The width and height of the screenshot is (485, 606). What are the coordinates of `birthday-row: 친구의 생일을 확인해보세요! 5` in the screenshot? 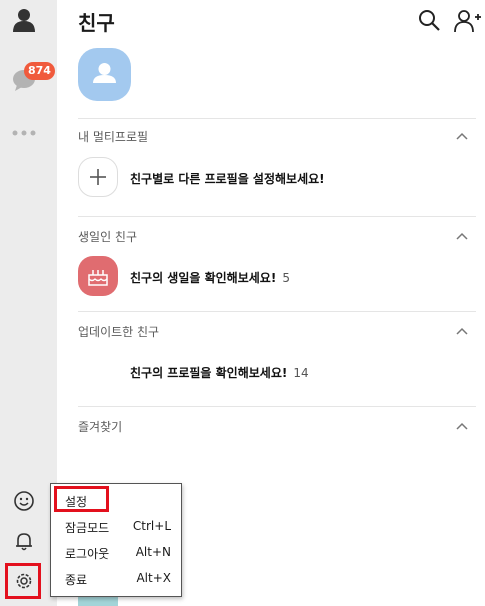 It's located at (210, 277).